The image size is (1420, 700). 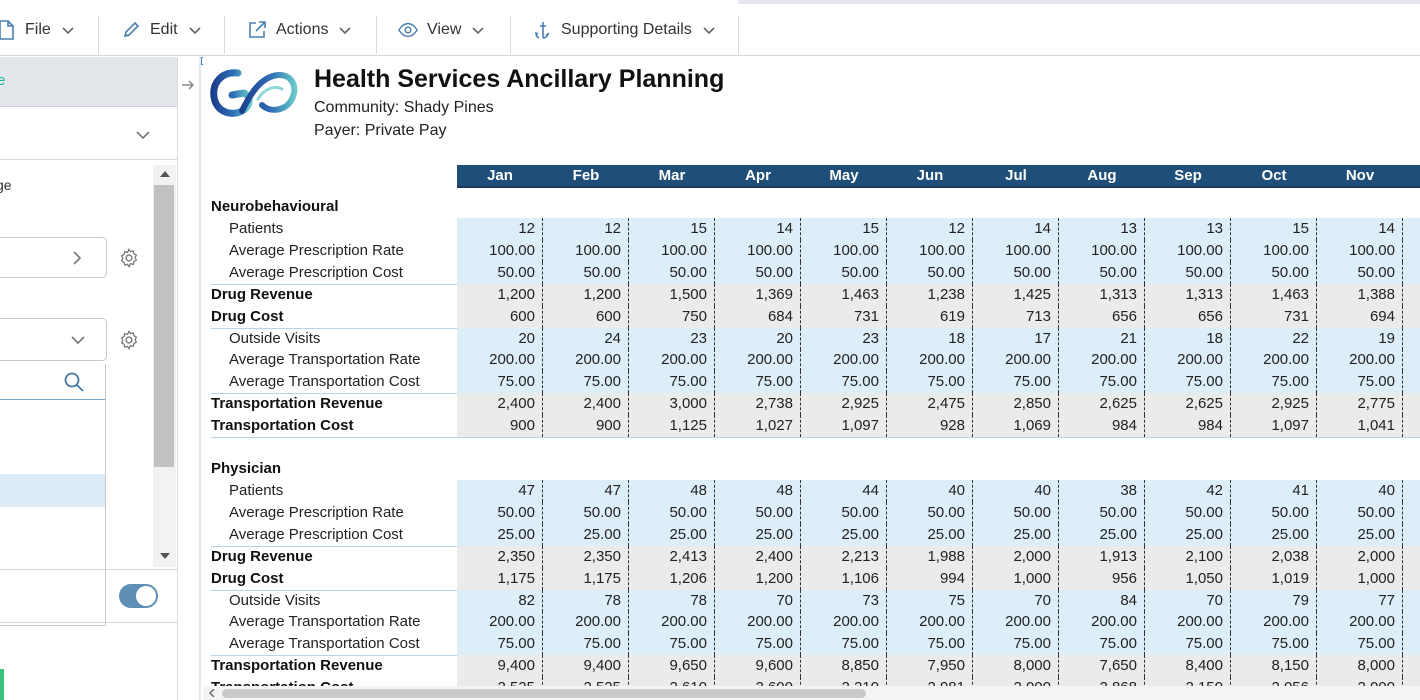 I want to click on table-cell: 21, so click(x=1102, y=338).